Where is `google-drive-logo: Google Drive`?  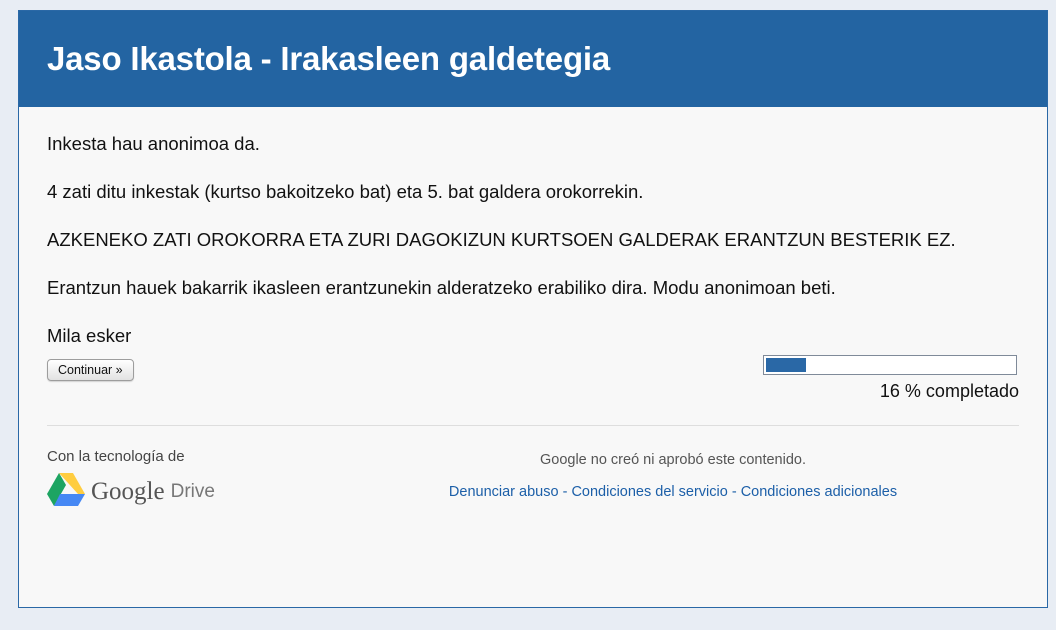 google-drive-logo: Google Drive is located at coordinates (131, 492).